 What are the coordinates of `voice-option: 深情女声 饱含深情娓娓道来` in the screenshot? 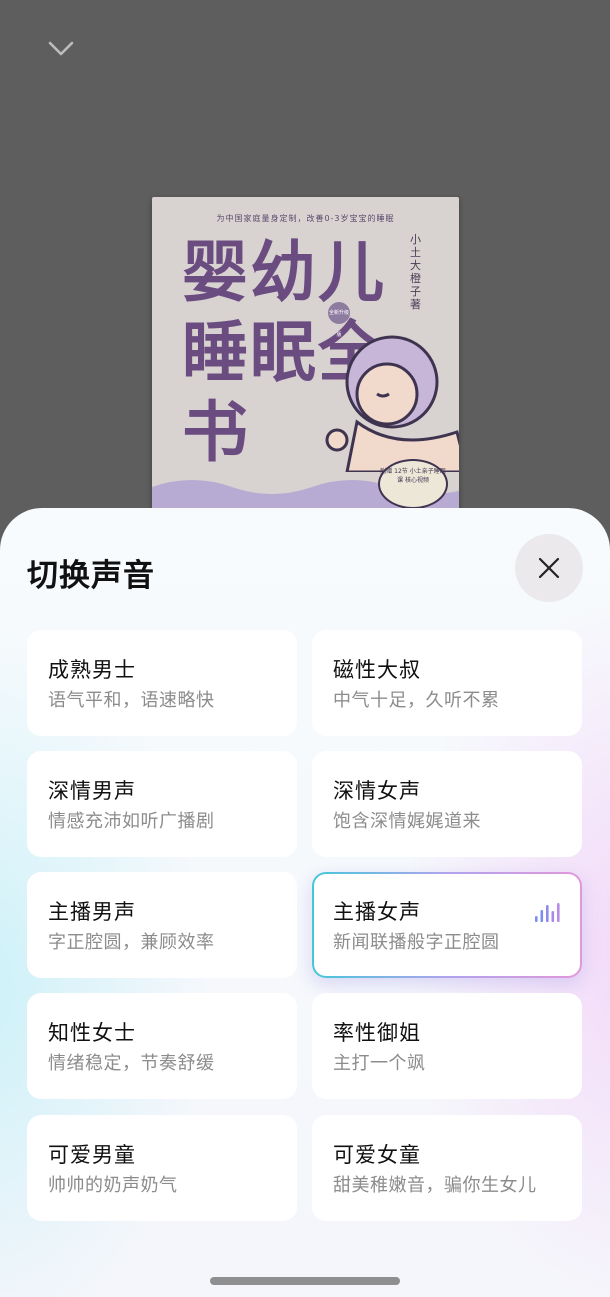 It's located at (447, 804).